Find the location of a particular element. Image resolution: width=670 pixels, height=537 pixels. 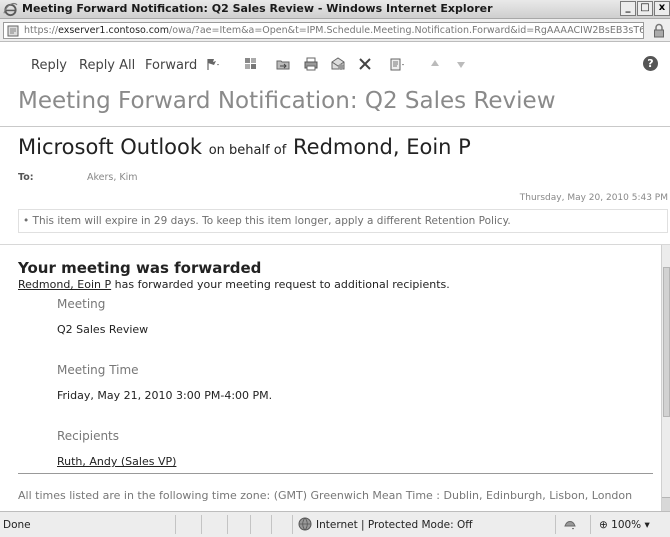

url-prefix: https:// is located at coordinates (41, 30).